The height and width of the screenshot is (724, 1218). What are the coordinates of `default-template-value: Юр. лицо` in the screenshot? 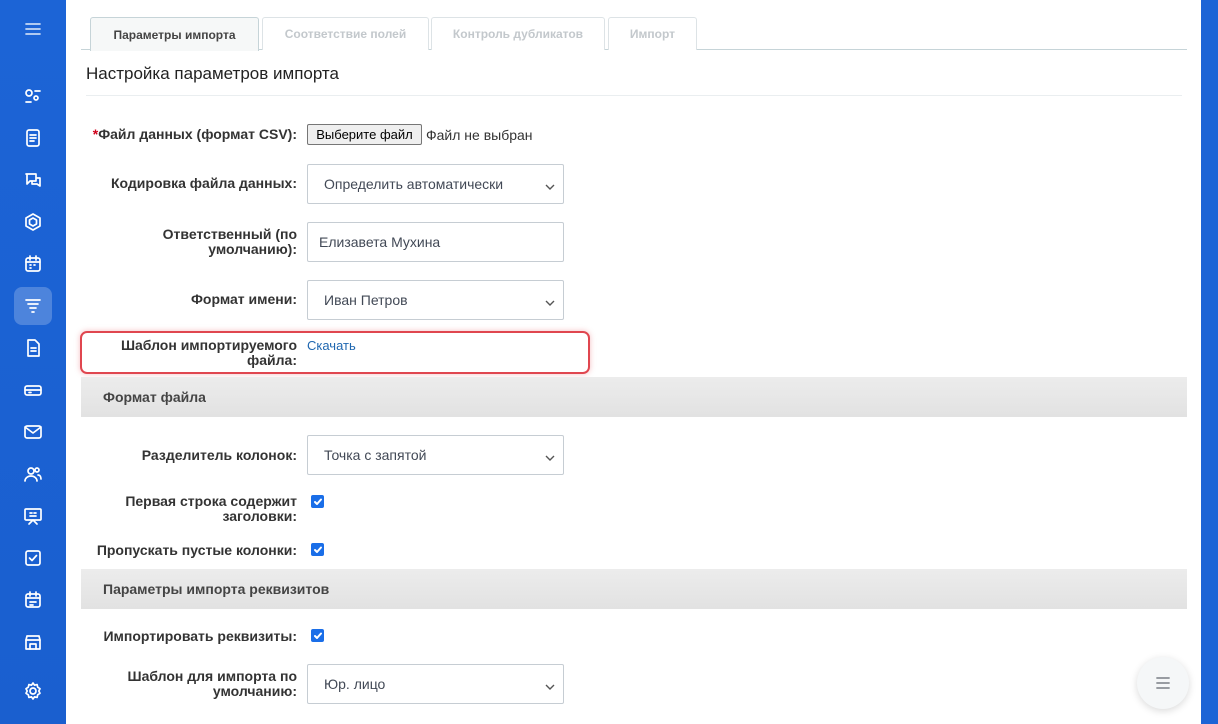 It's located at (355, 684).